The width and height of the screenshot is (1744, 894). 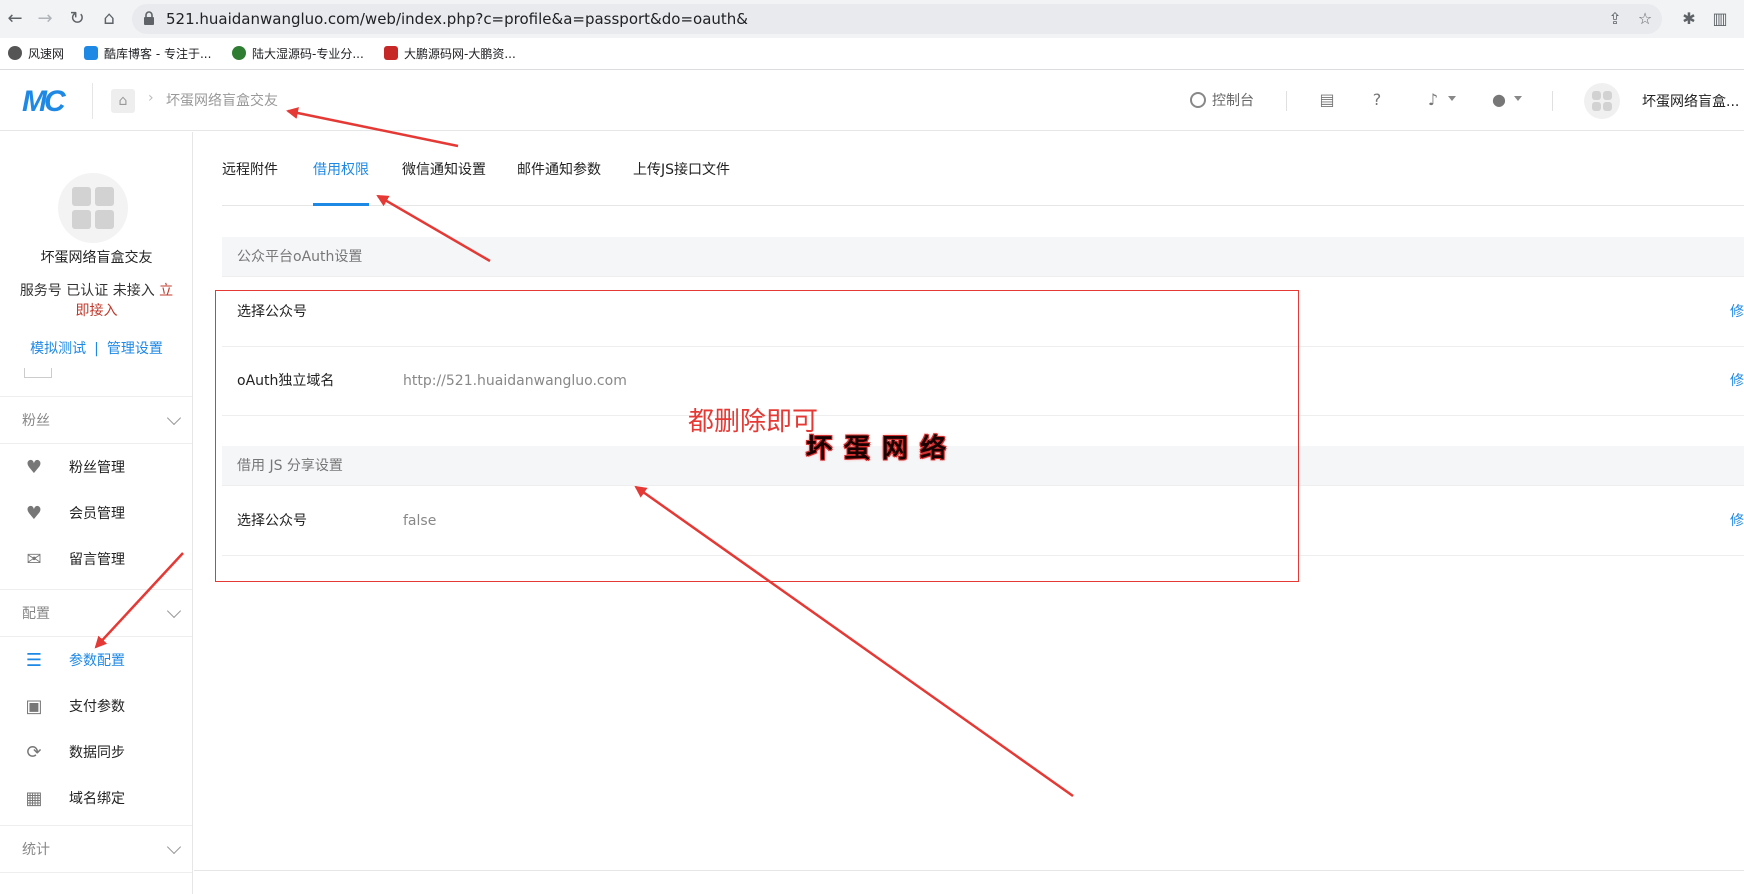 I want to click on sidebar-item-params: ☰ 参数配置, so click(x=96, y=661).